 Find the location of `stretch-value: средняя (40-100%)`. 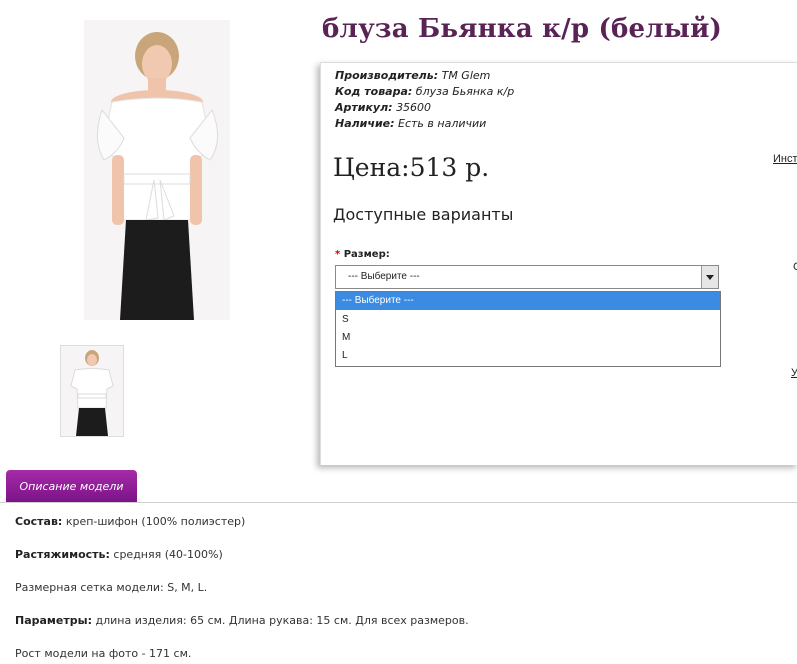

stretch-value: средняя (40-100%) is located at coordinates (168, 554).